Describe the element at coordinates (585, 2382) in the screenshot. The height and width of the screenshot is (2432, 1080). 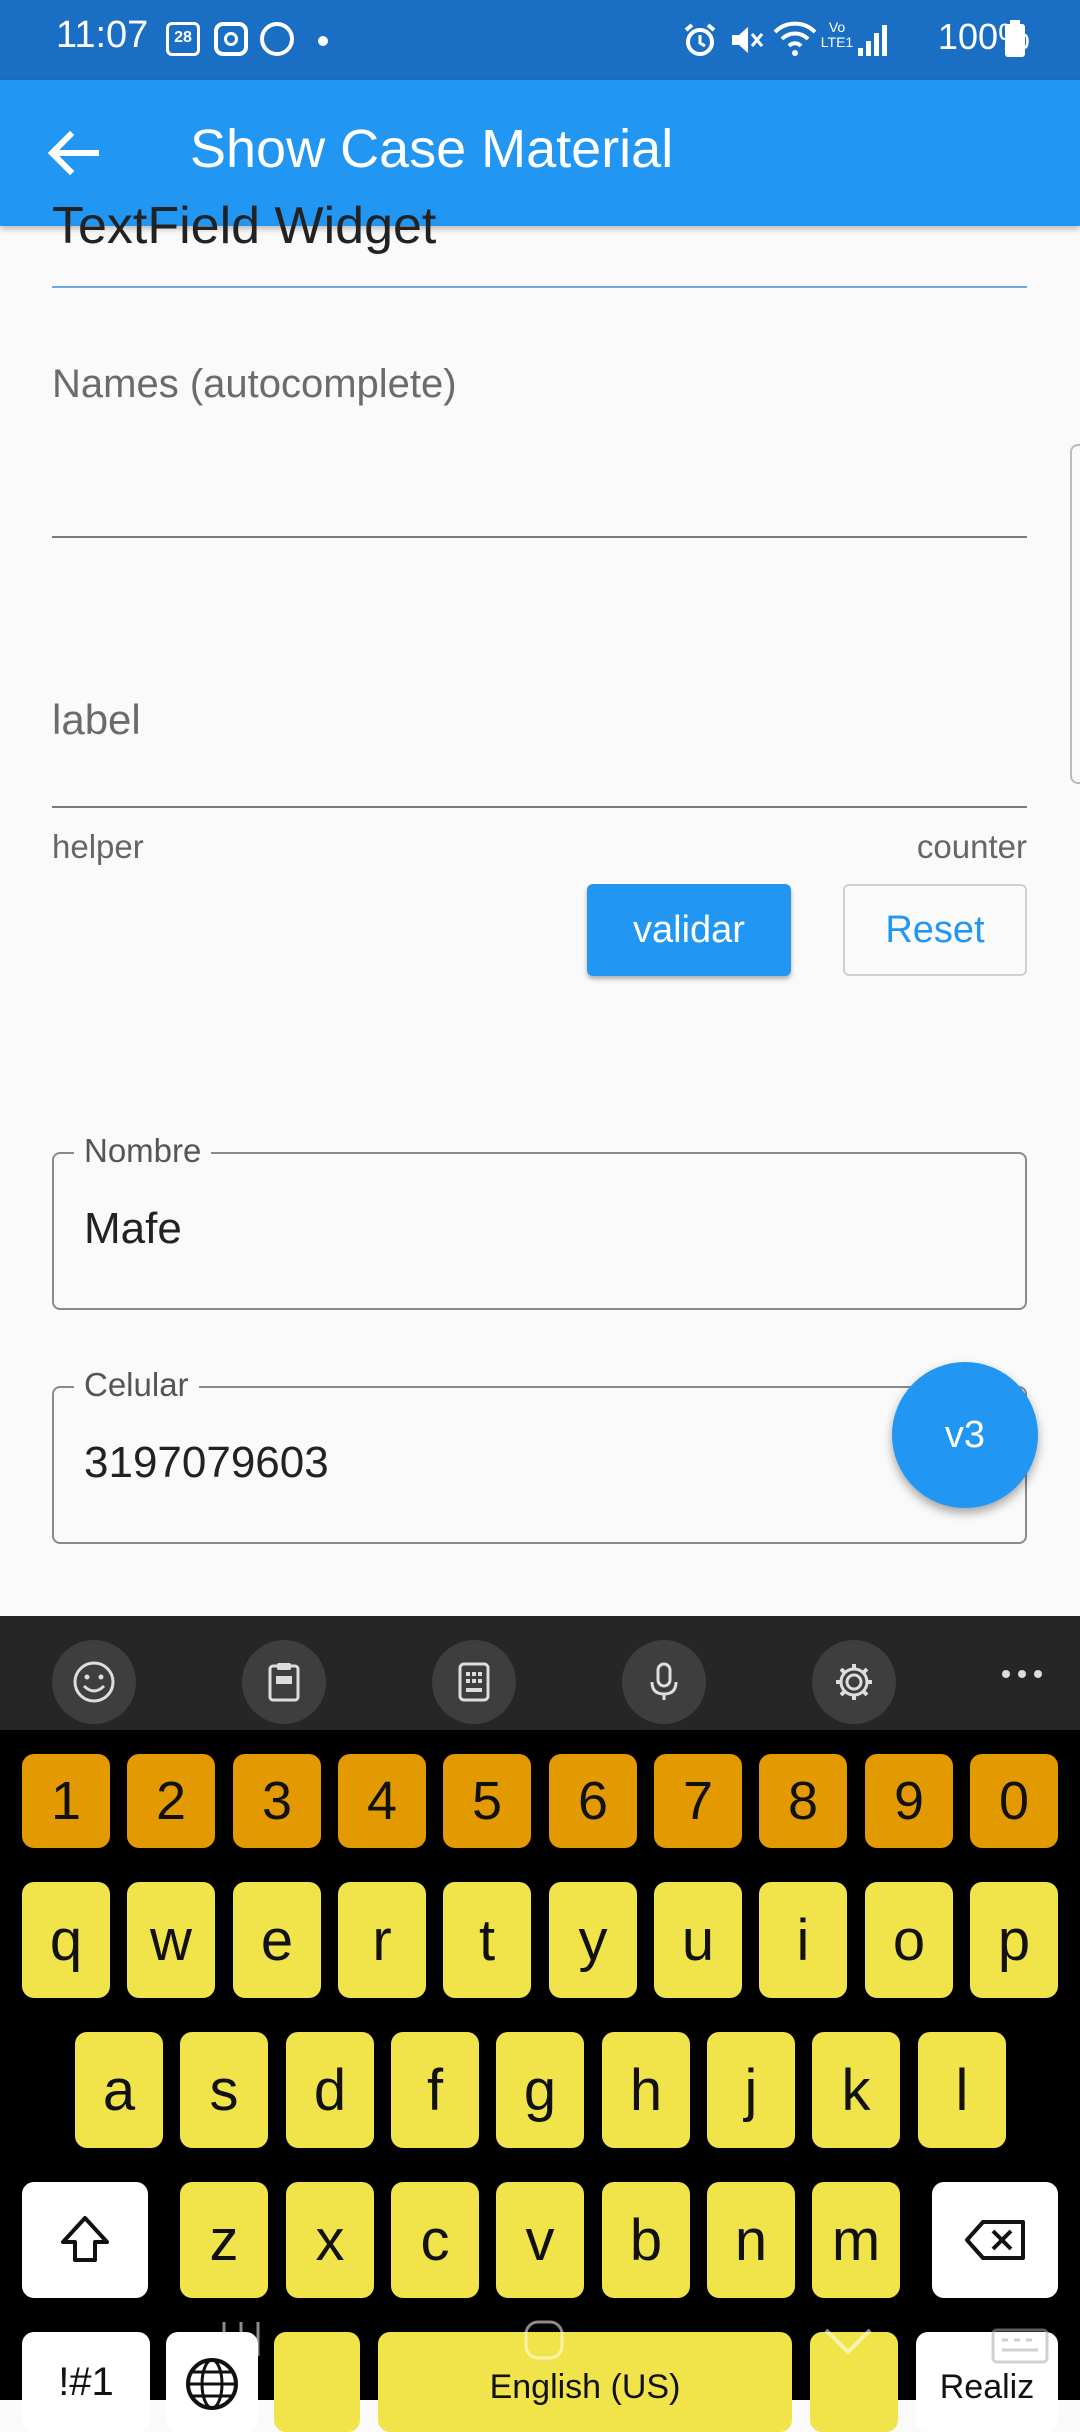
I see `space-key: English (US)` at that location.